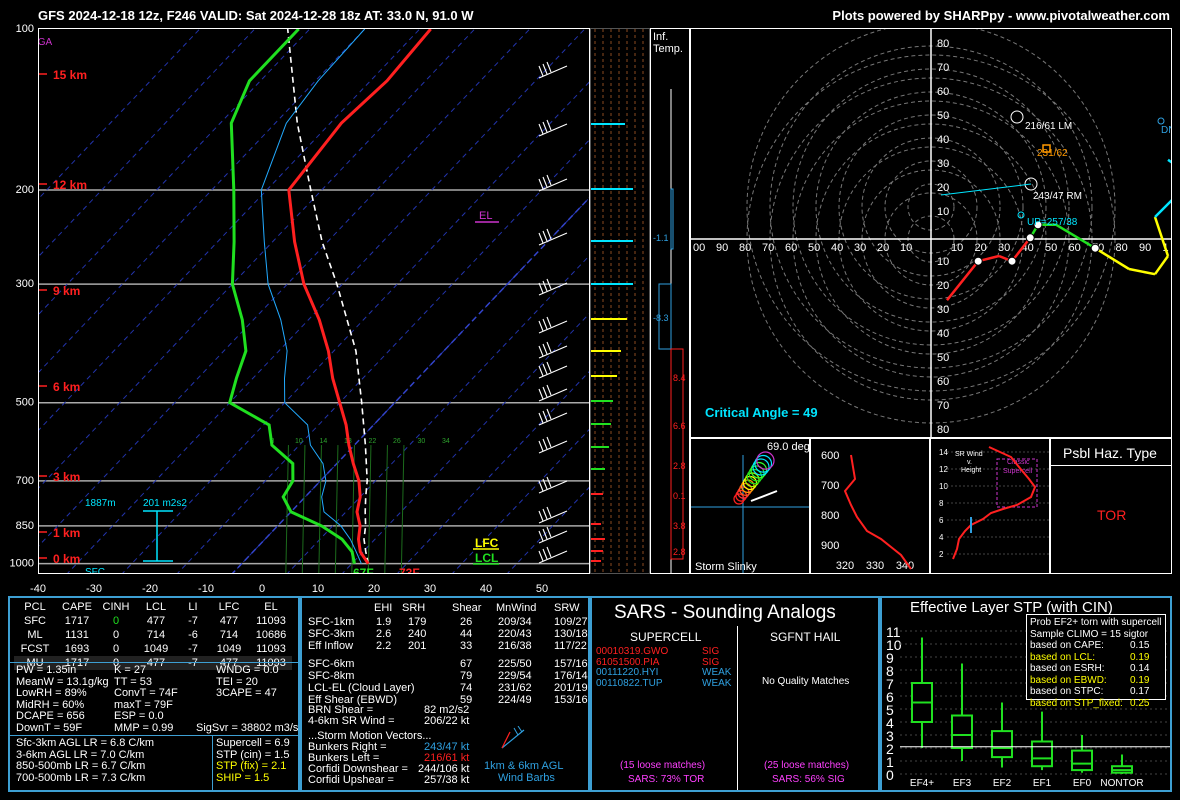 The width and height of the screenshot is (1180, 800). What do you see at coordinates (711, 651) in the screenshot?
I see `sars-match-type: SIG` at bounding box center [711, 651].